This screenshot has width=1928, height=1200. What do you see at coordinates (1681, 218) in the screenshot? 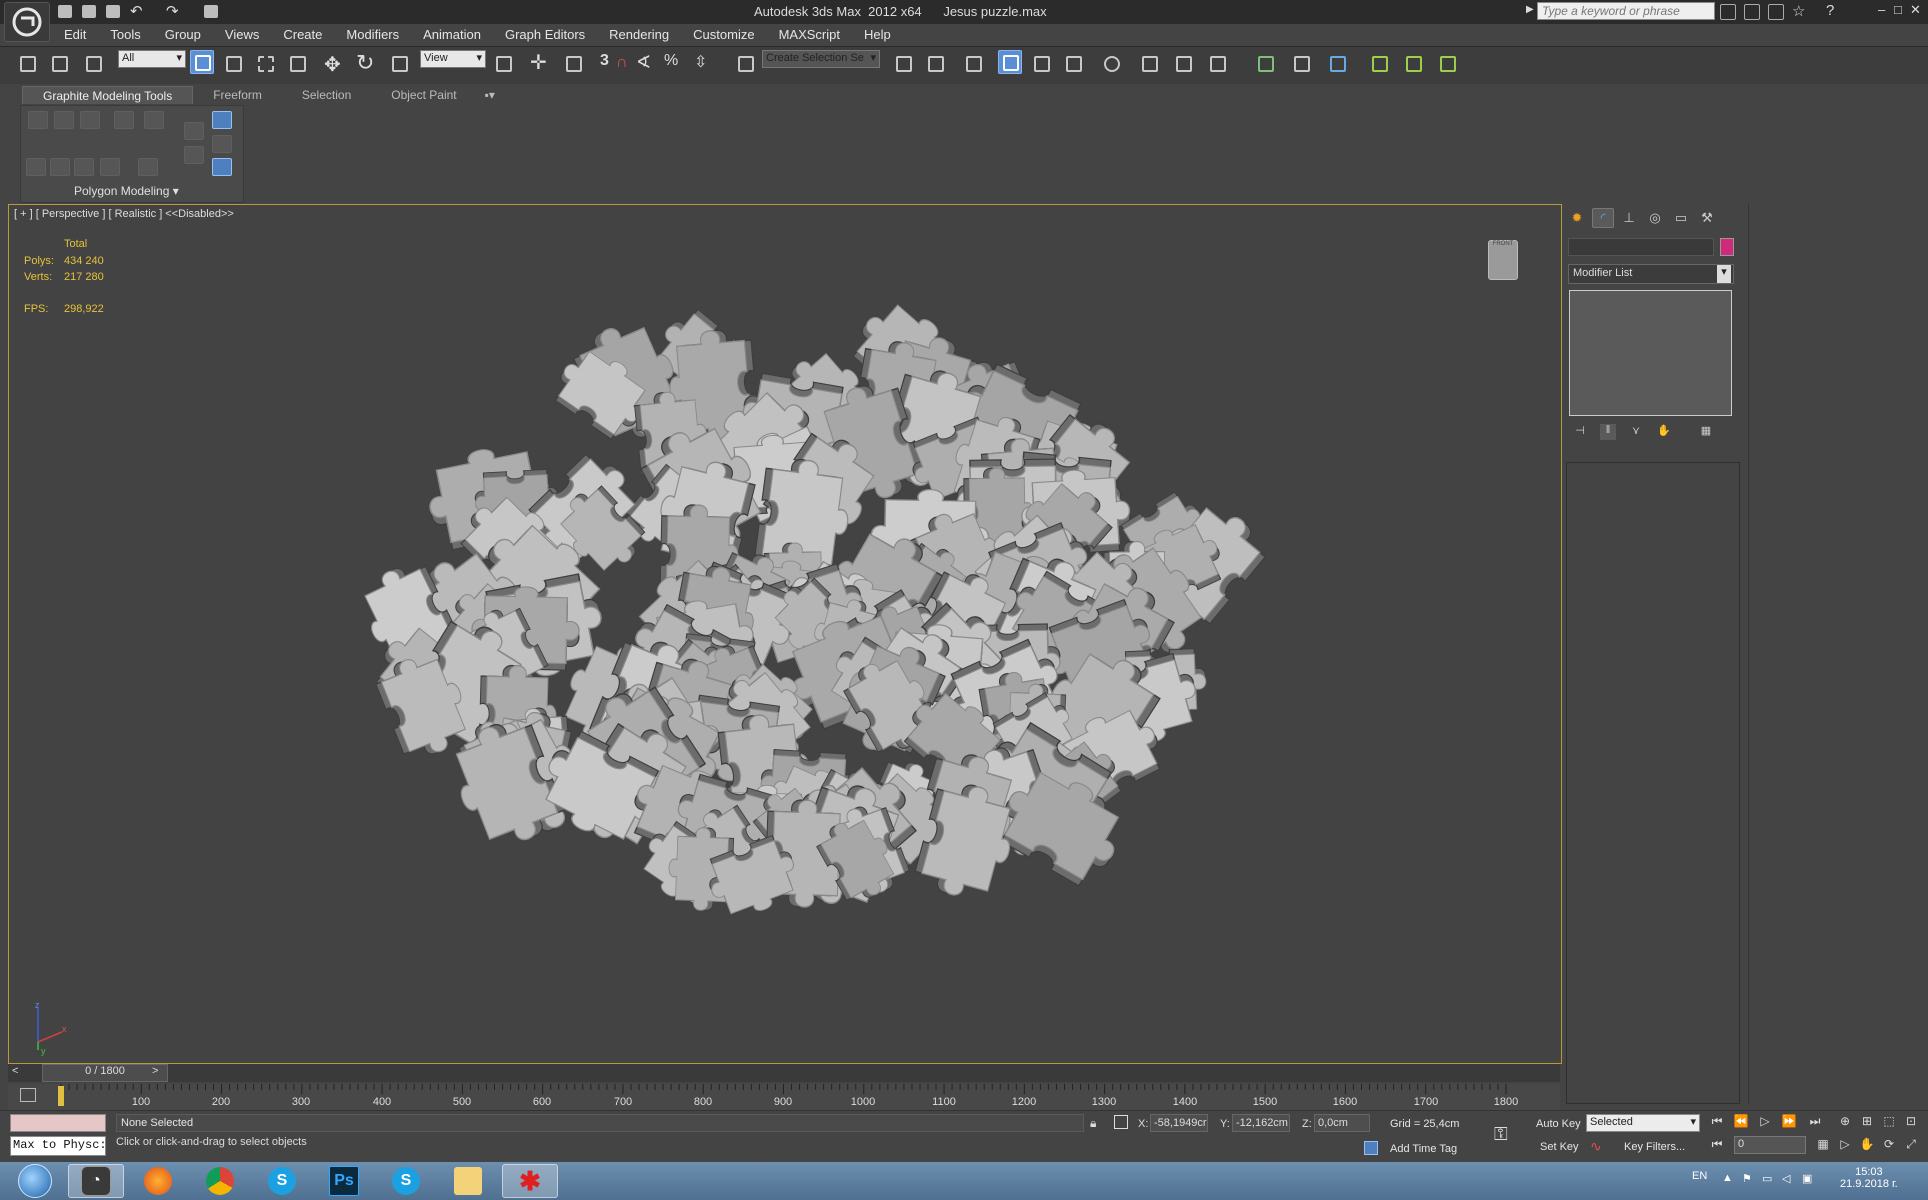
I see `display-icon: ▭` at bounding box center [1681, 218].